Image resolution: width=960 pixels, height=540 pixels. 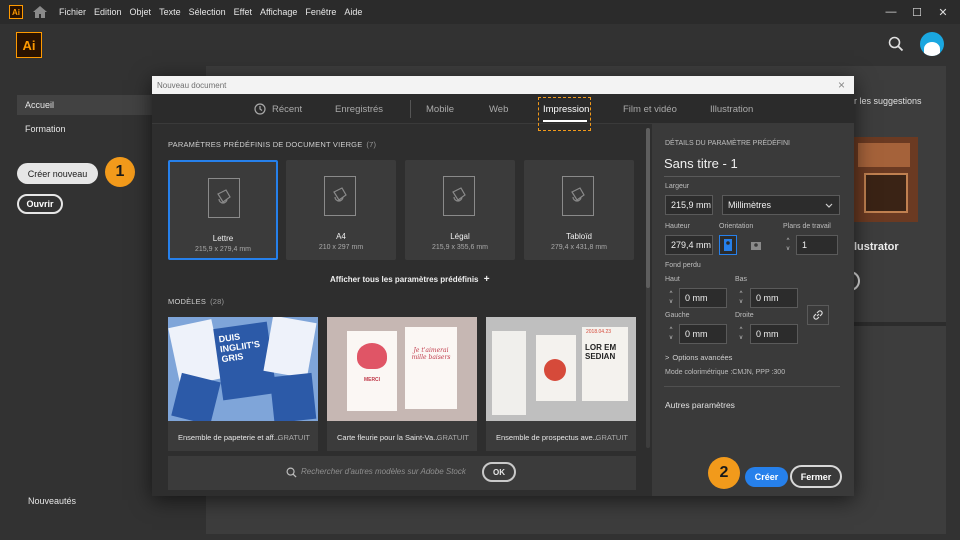 What do you see at coordinates (774, 298) in the screenshot?
I see `bleed-bottom-input: 0 mm` at bounding box center [774, 298].